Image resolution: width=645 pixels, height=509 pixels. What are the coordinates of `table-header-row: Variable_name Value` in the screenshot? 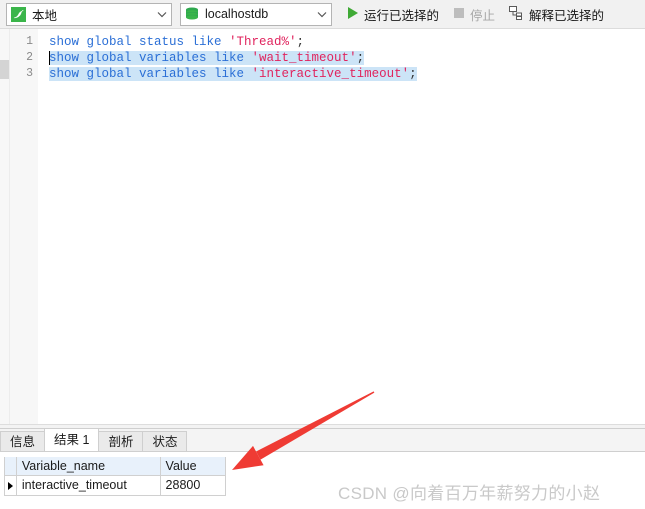 It's located at (115, 466).